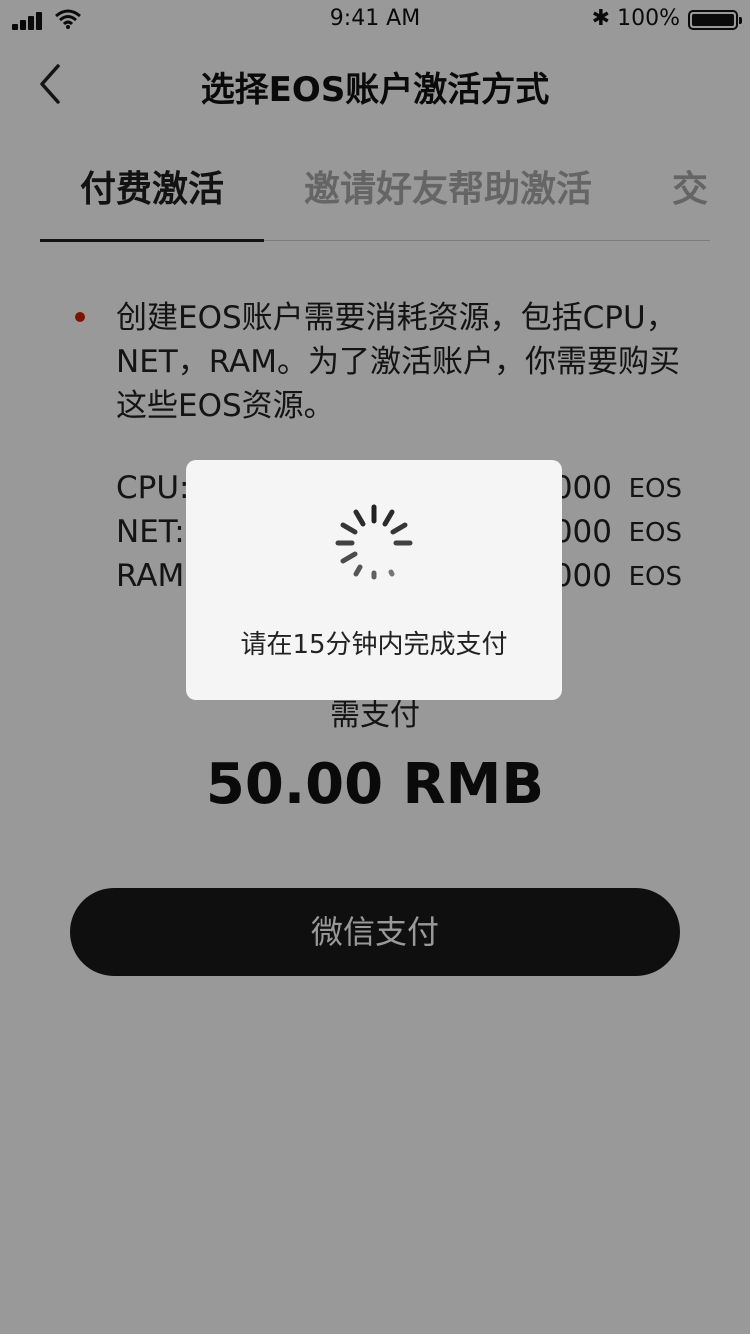 This screenshot has height=1334, width=750. I want to click on toast-message: 请在15分钟内完成支付, so click(374, 645).